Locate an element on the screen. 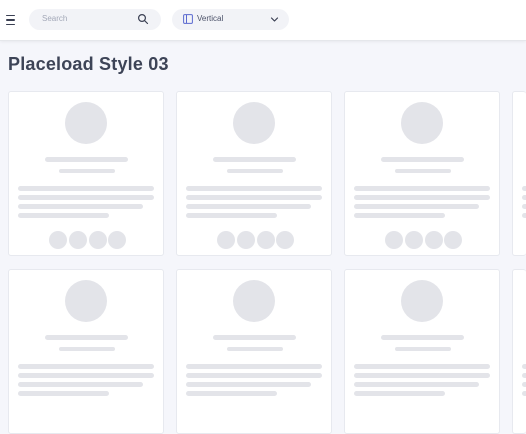  hamburger-menu-icon is located at coordinates (10, 15).